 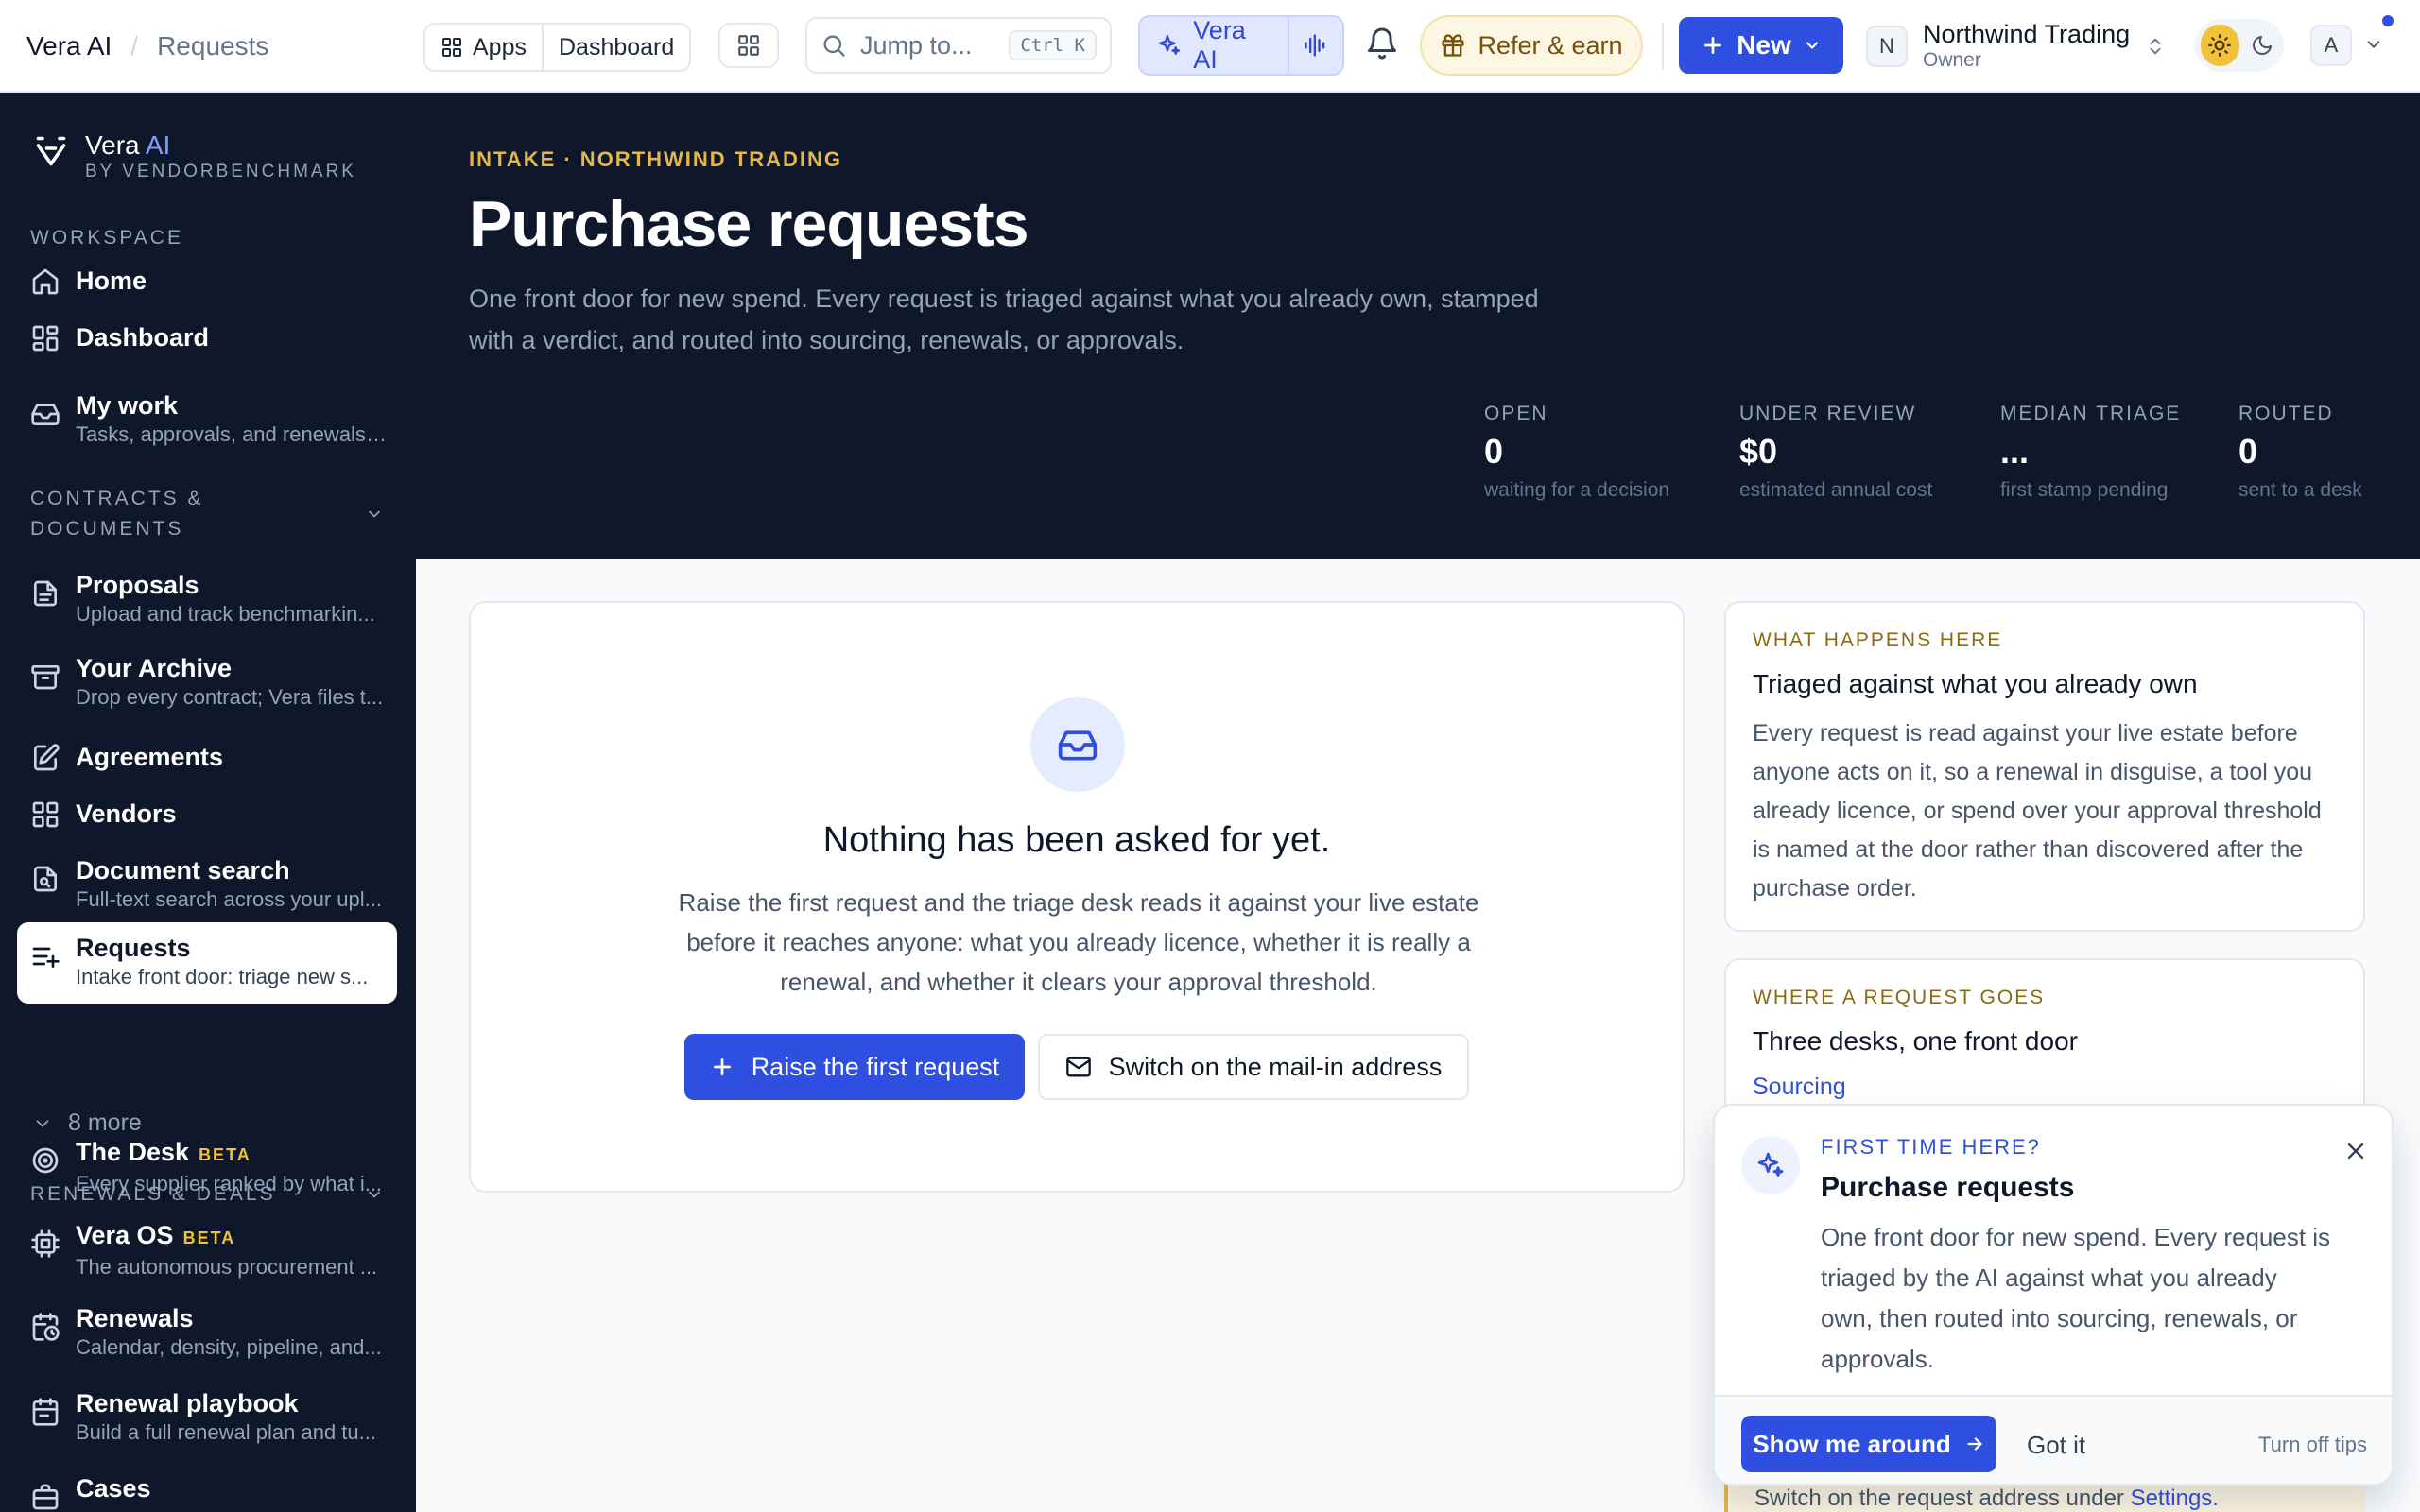 What do you see at coordinates (2045, 1087) in the screenshot?
I see `sourcing-link: Sourcing` at bounding box center [2045, 1087].